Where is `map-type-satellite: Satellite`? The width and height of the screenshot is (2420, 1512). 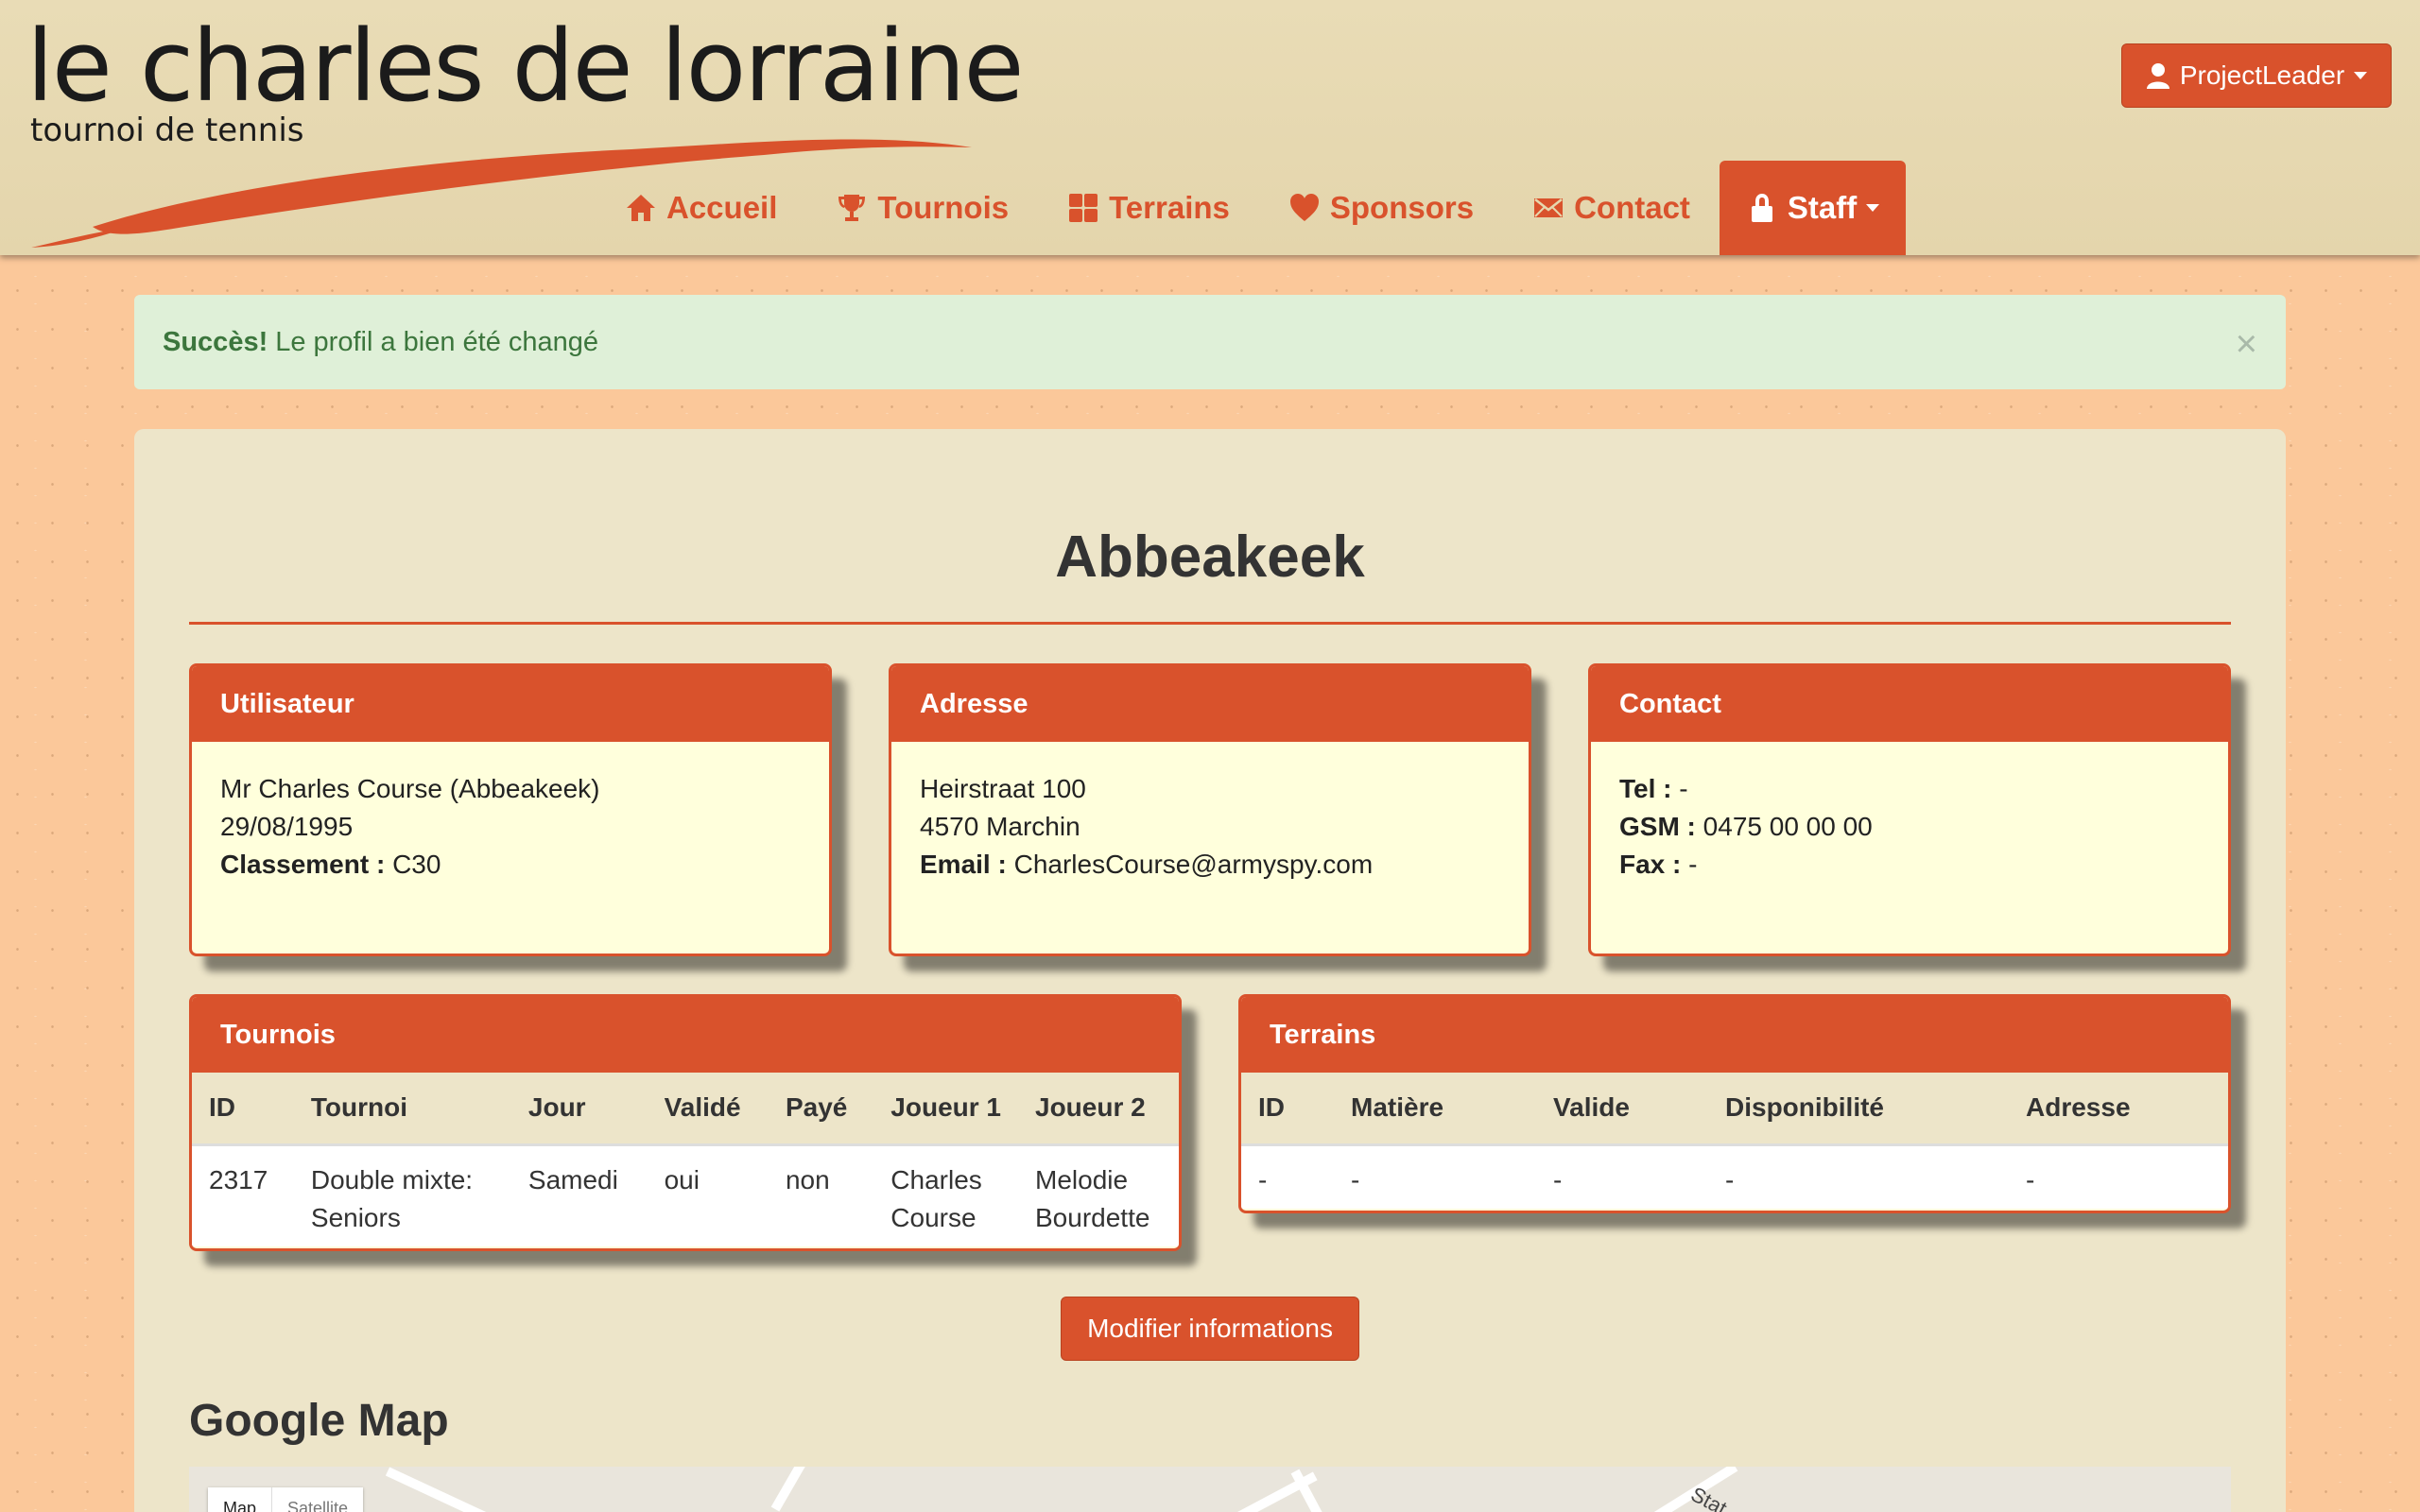 map-type-satellite: Satellite is located at coordinates (317, 1499).